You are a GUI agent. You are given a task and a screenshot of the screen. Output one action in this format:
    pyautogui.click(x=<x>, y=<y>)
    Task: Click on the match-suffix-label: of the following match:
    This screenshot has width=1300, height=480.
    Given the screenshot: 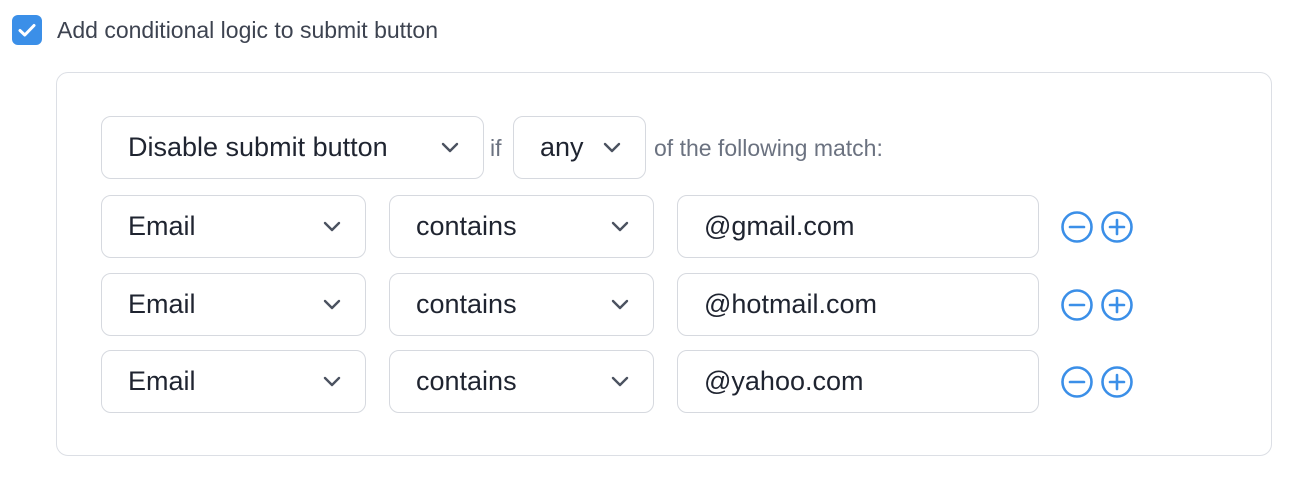 What is the action you would take?
    pyautogui.click(x=768, y=148)
    